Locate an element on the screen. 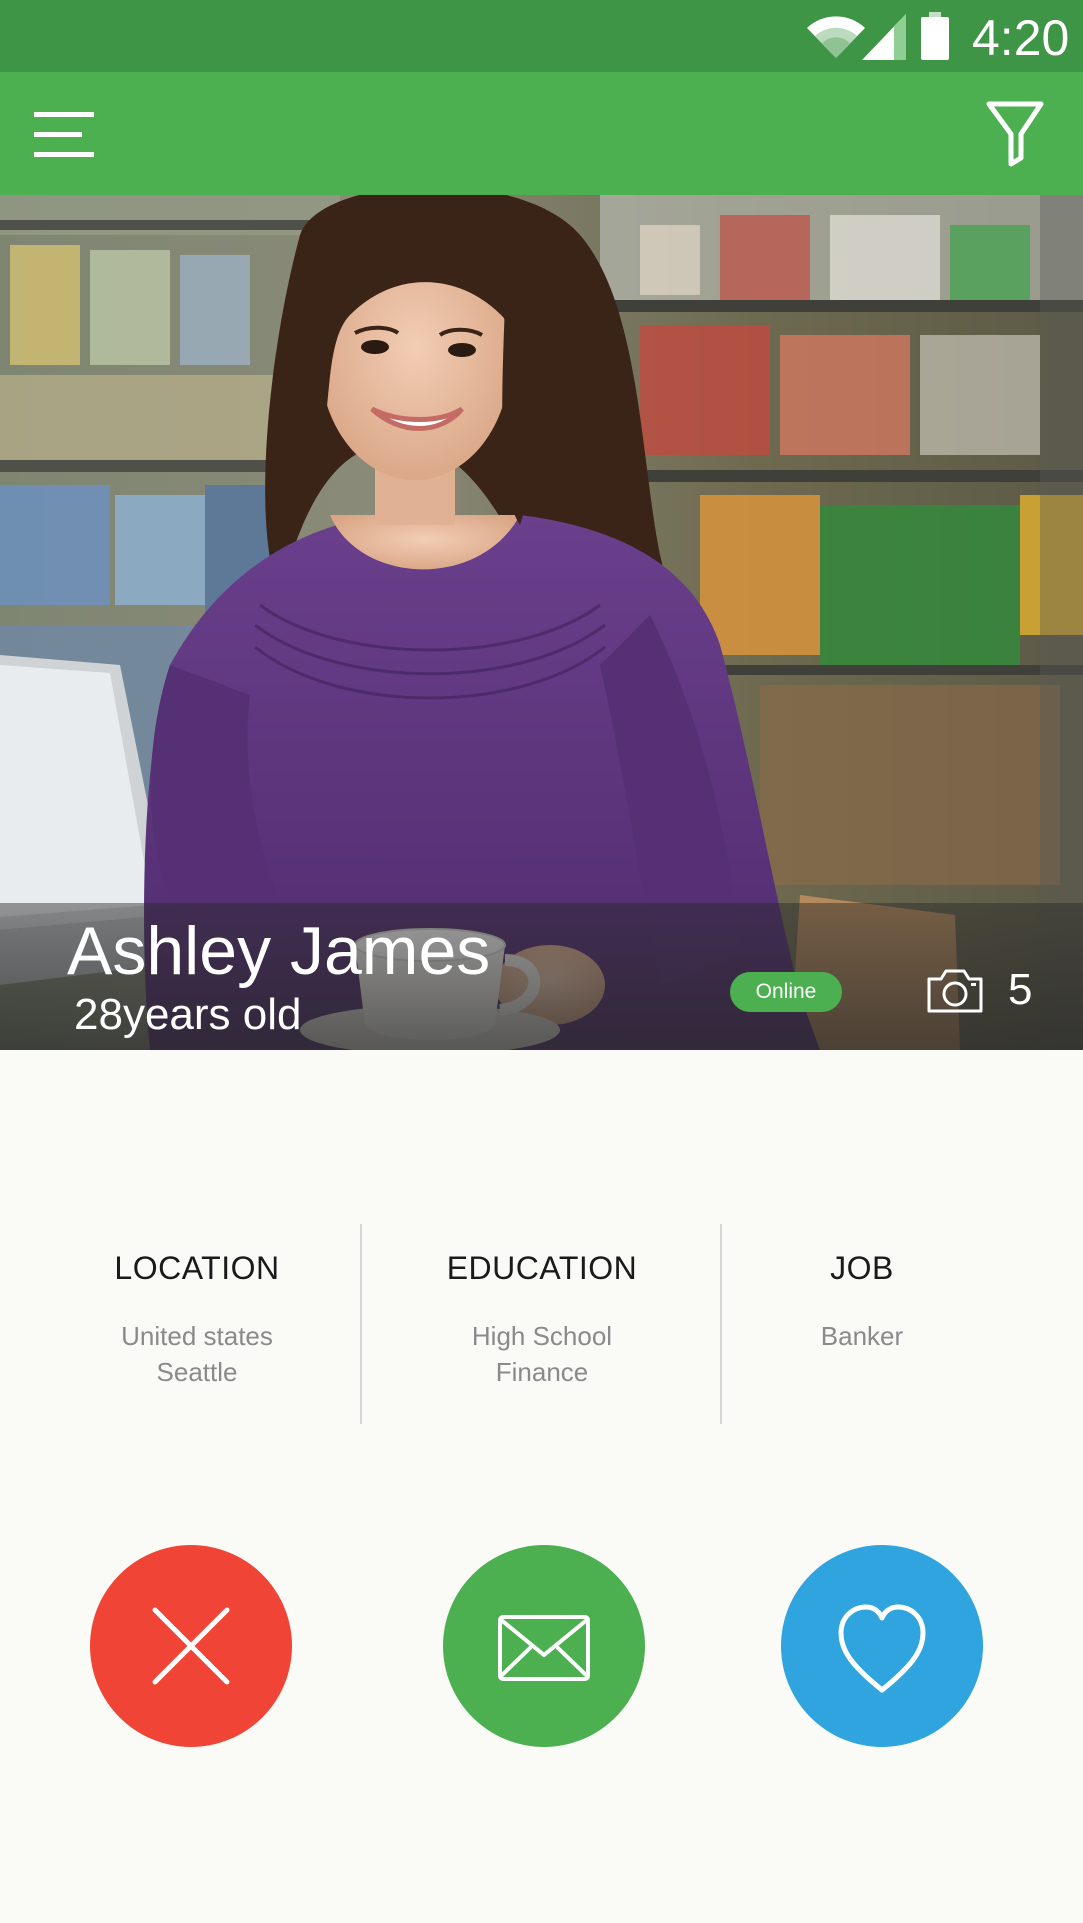 This screenshot has width=1083, height=1923. battery-icon is located at coordinates (935, 36).